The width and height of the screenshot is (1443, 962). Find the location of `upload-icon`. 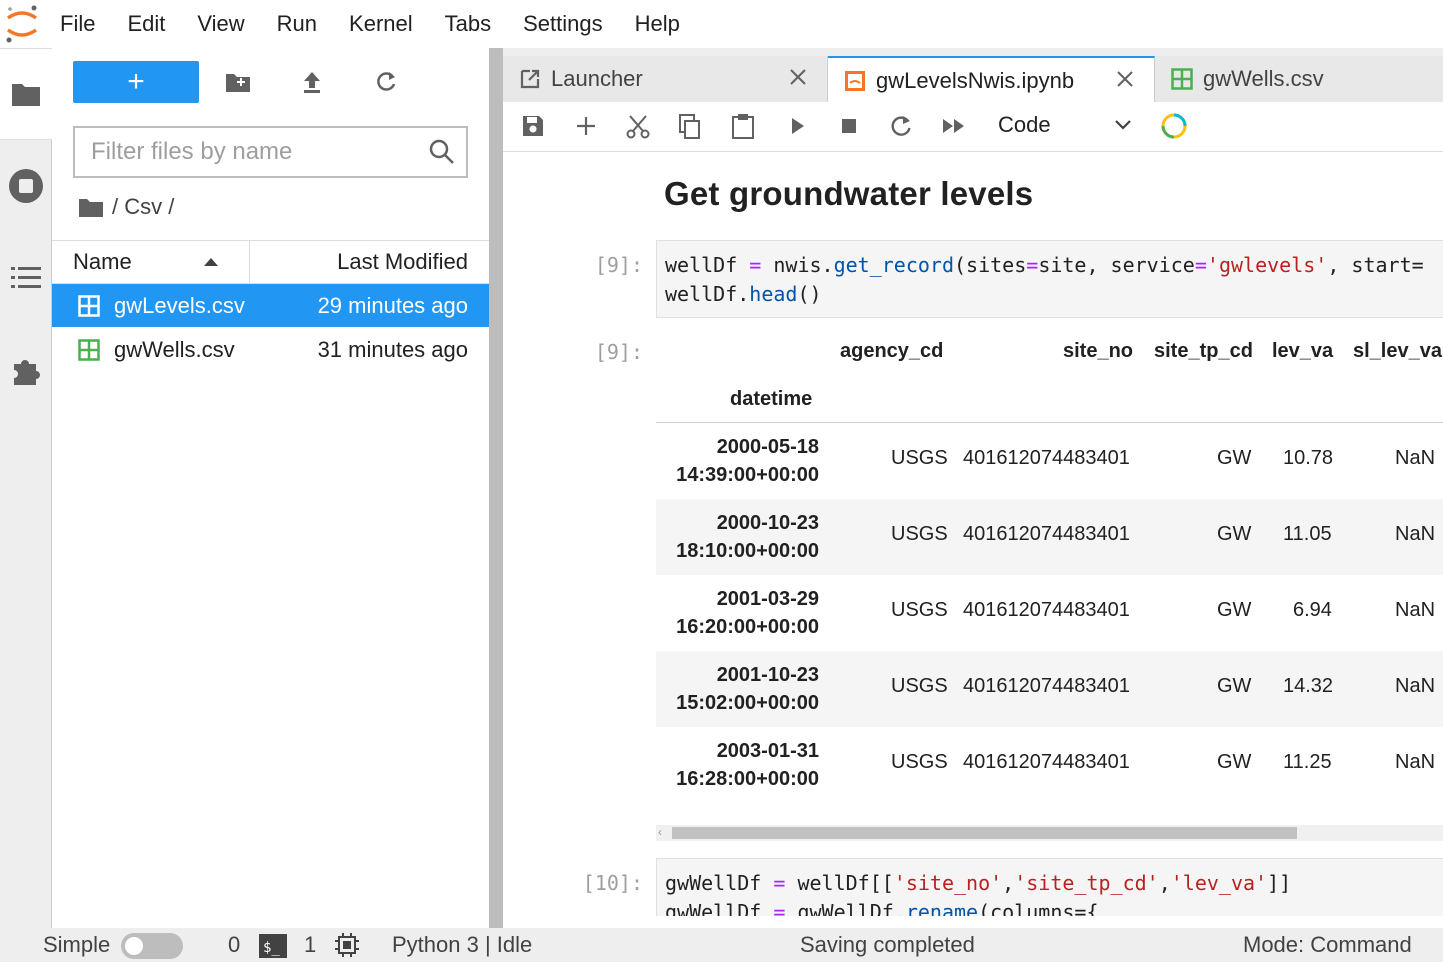

upload-icon is located at coordinates (312, 82).